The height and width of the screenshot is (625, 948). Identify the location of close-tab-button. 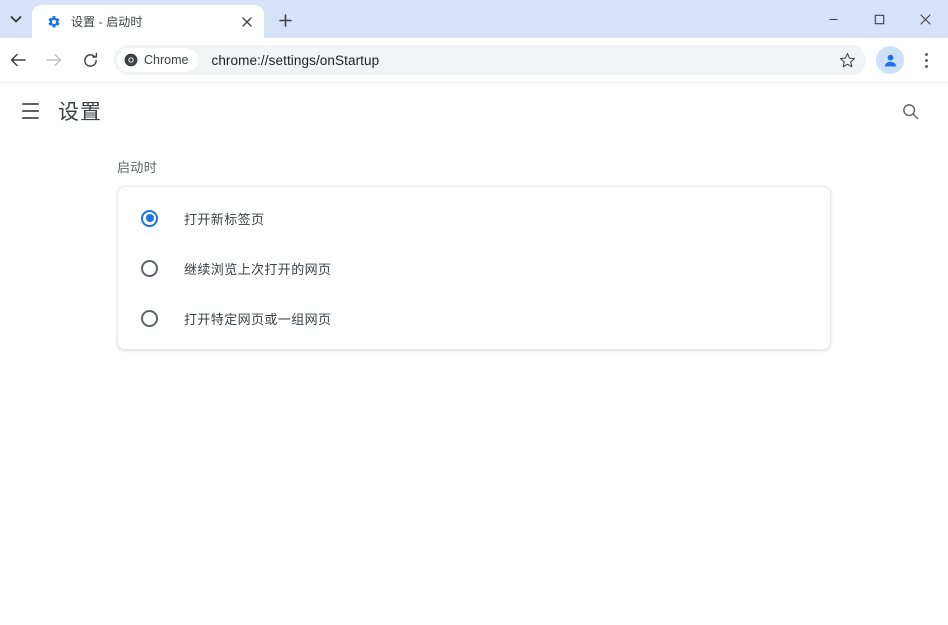
(247, 22).